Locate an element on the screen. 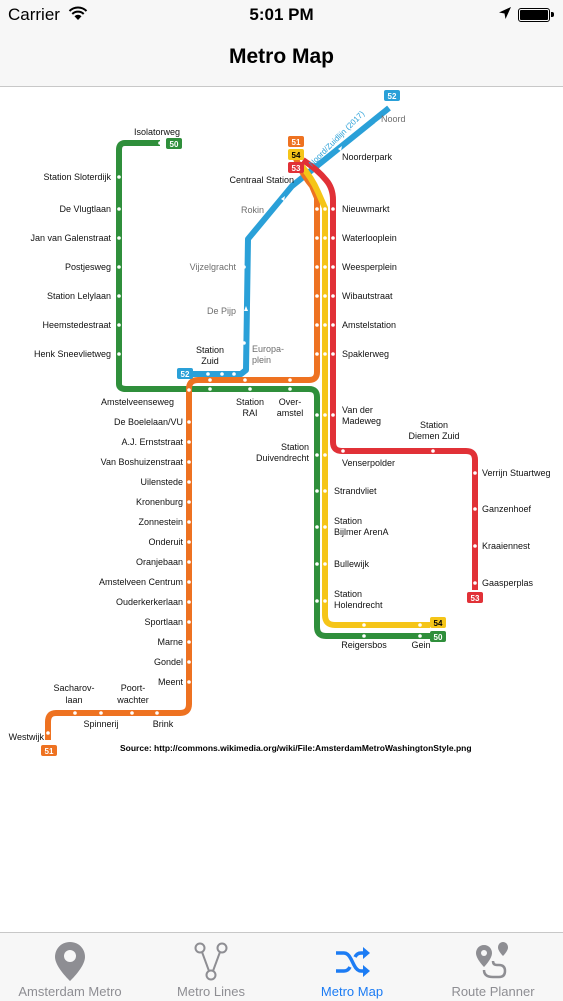  station-label: Van der is located at coordinates (357, 410).